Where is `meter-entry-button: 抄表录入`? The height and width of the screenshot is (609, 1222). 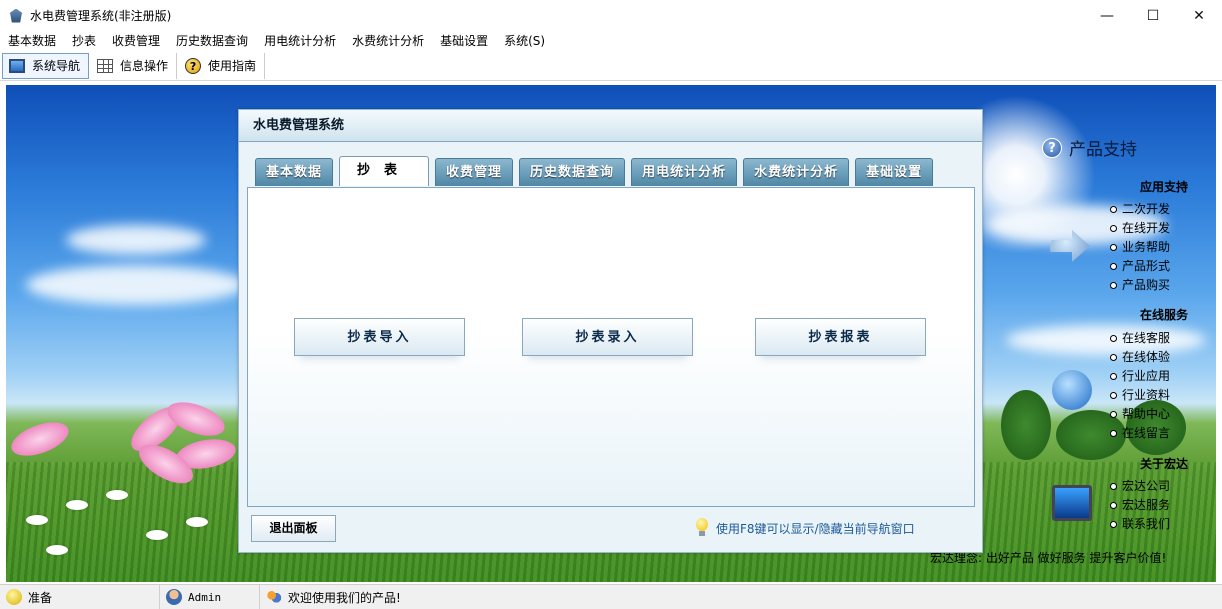
meter-entry-button: 抄表录入 is located at coordinates (607, 337).